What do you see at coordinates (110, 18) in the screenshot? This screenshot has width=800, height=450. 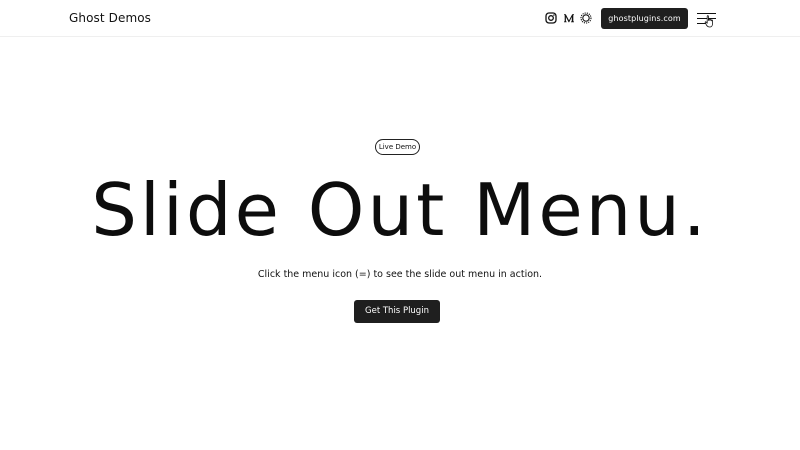 I see `site-title-link: Ghost Demos` at bounding box center [110, 18].